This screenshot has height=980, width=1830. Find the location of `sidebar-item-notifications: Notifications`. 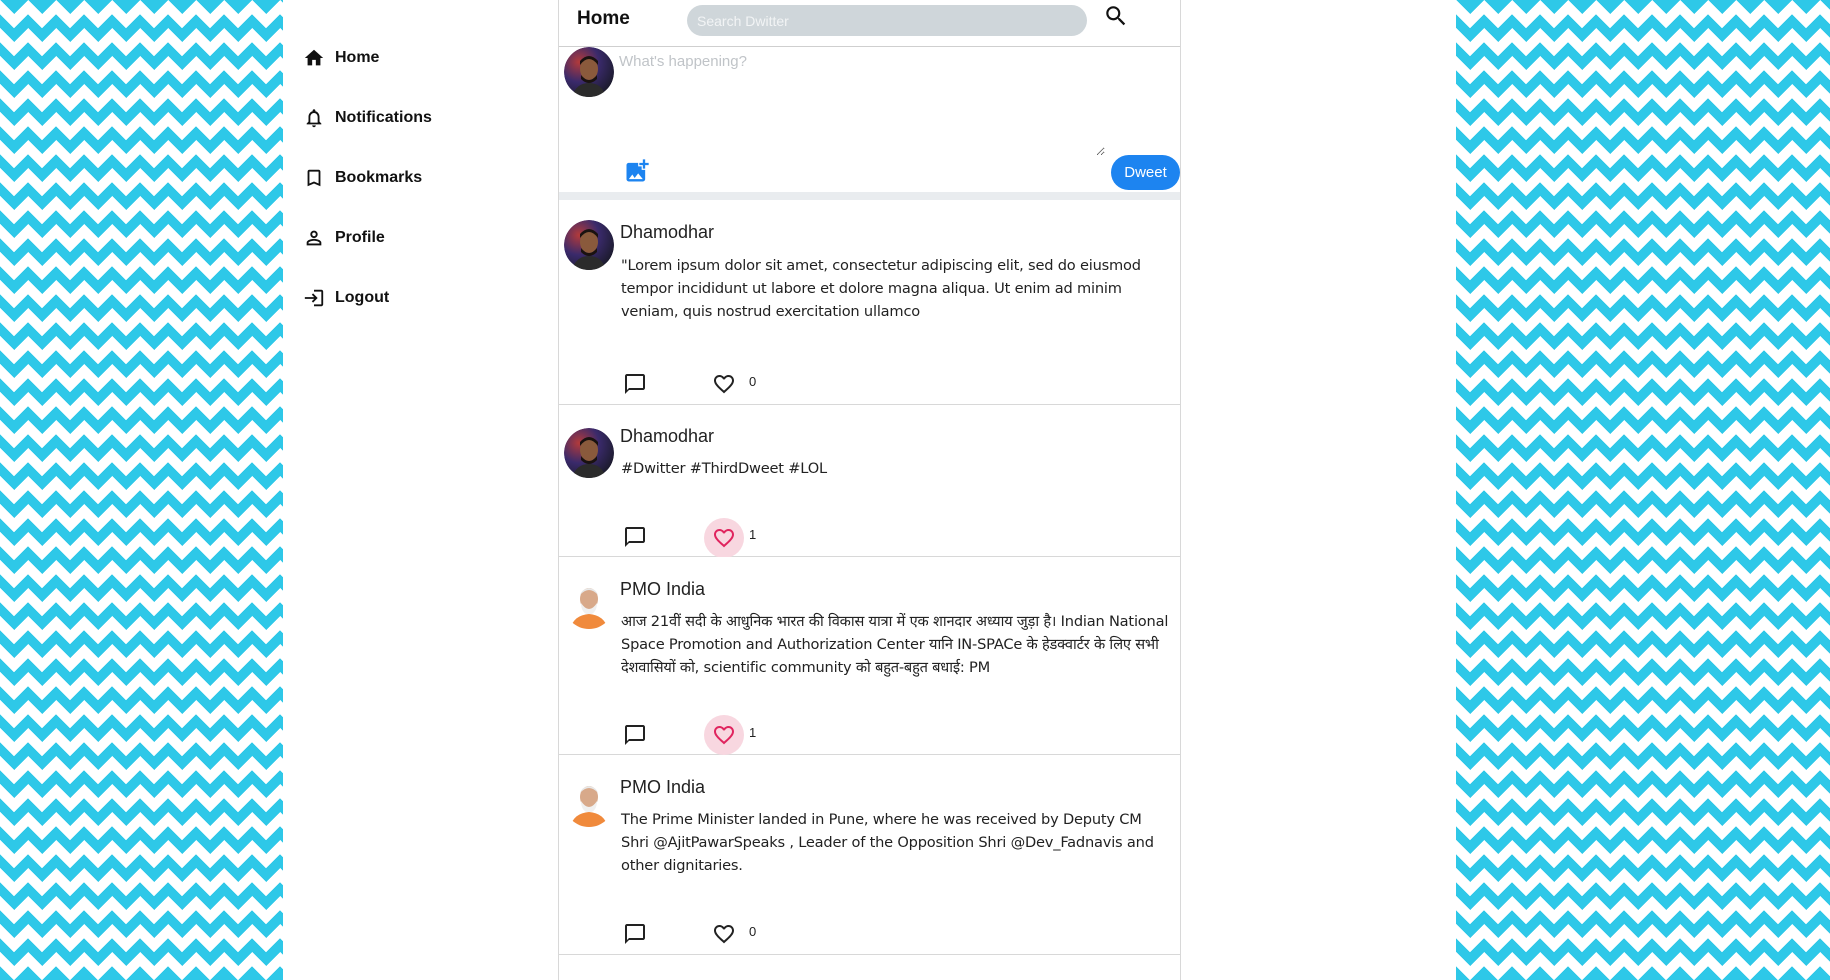

sidebar-item-notifications: Notifications is located at coordinates (367, 118).